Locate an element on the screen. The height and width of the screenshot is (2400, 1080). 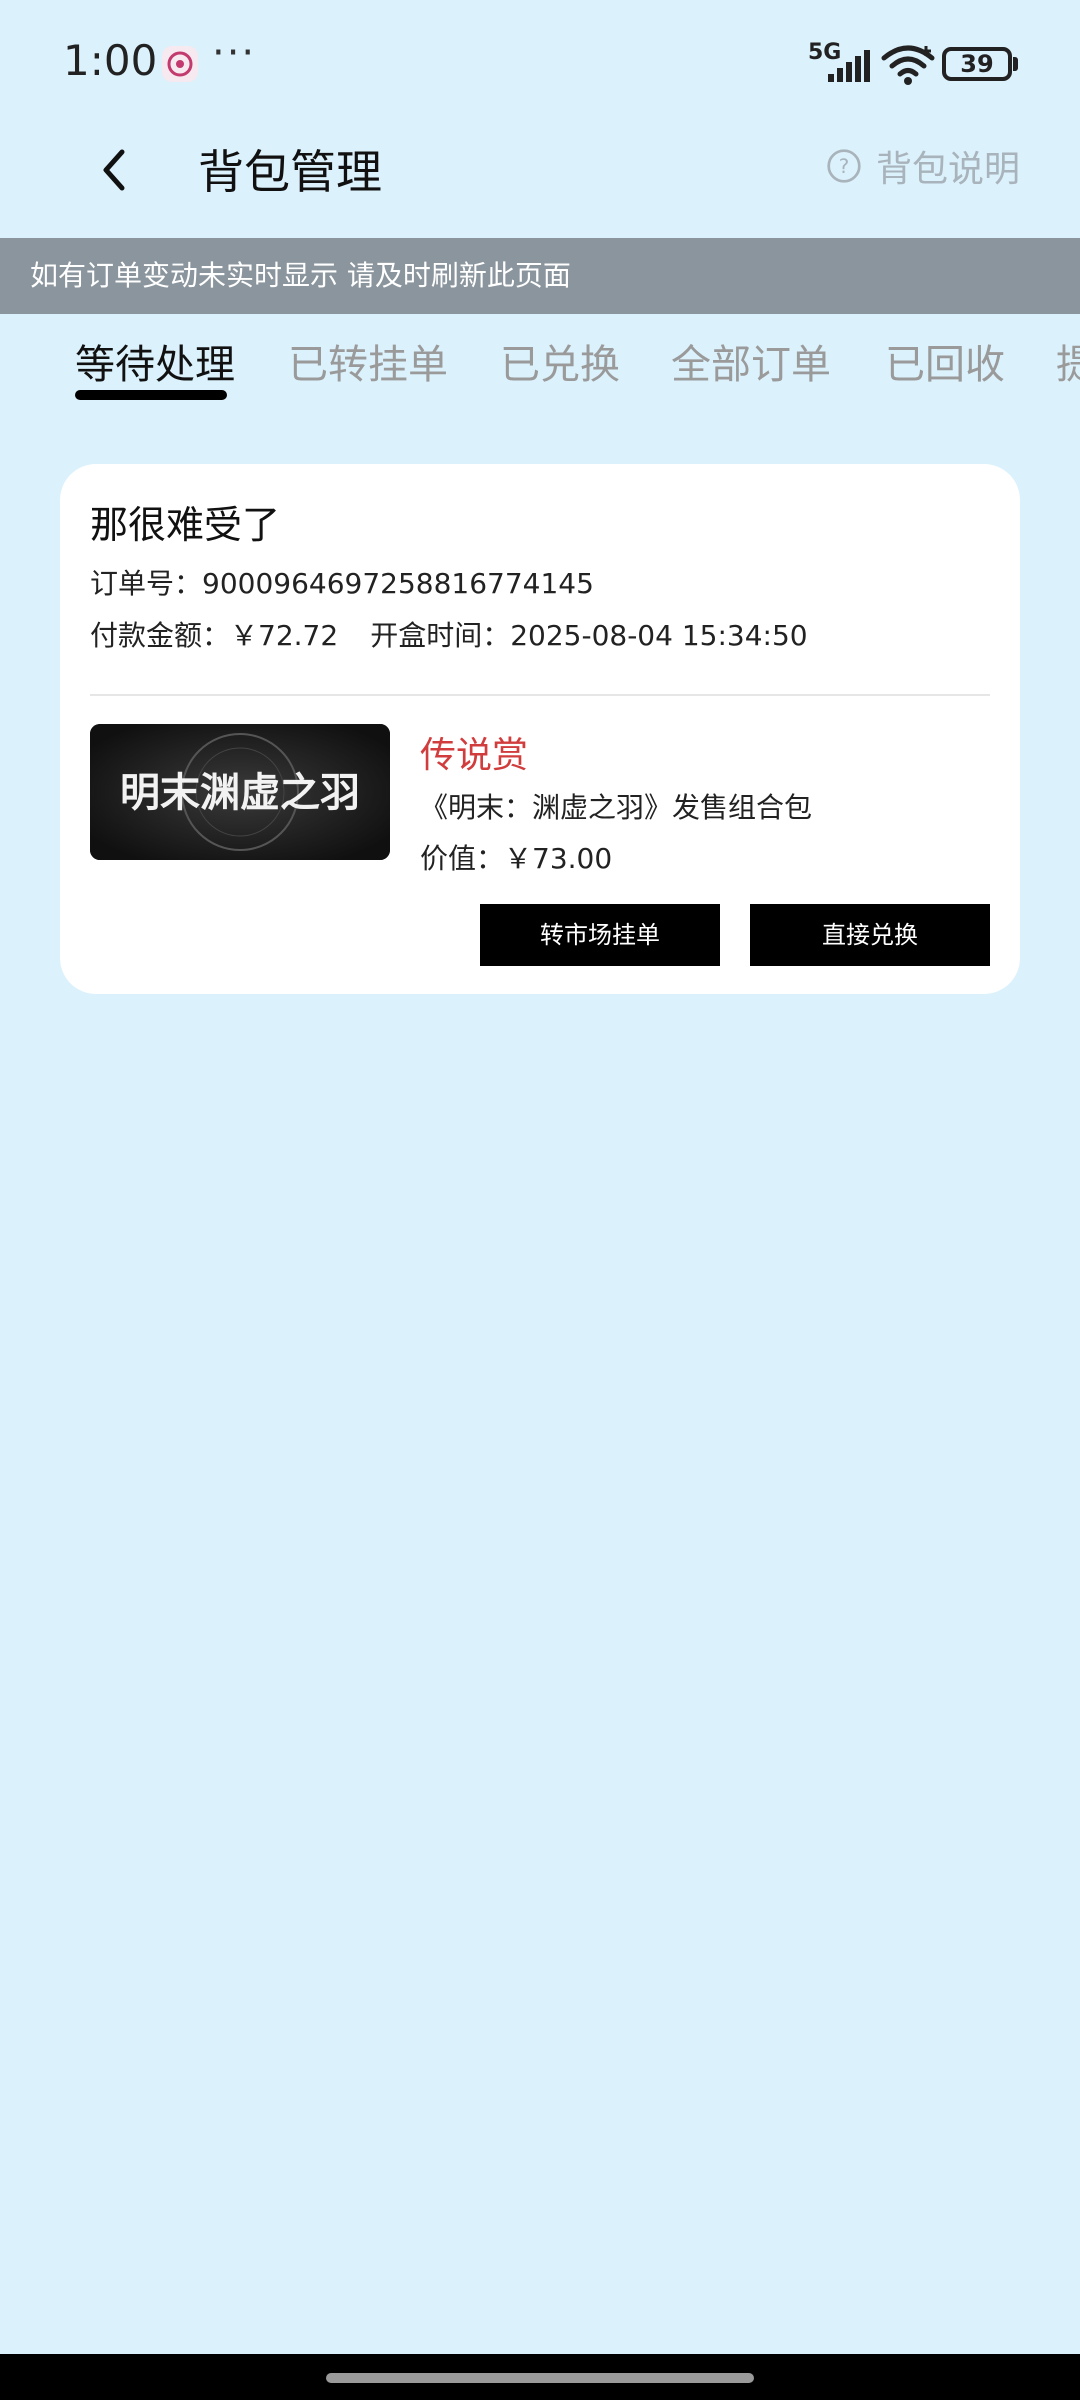
card-divider is located at coordinates (540, 695).